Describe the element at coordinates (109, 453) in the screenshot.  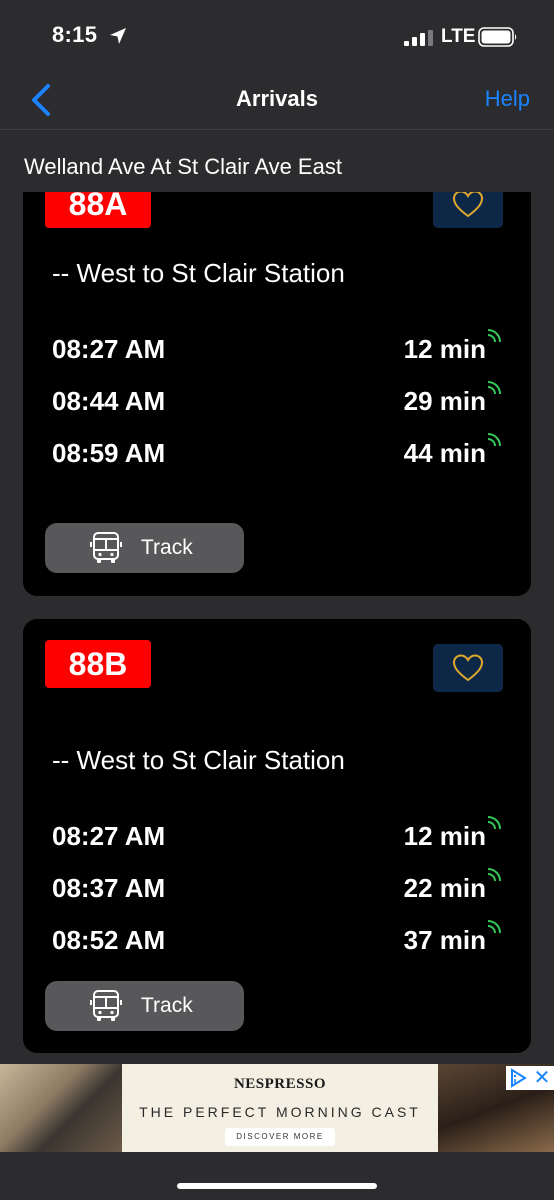
I see `arrival-time: 08:59 AM` at that location.